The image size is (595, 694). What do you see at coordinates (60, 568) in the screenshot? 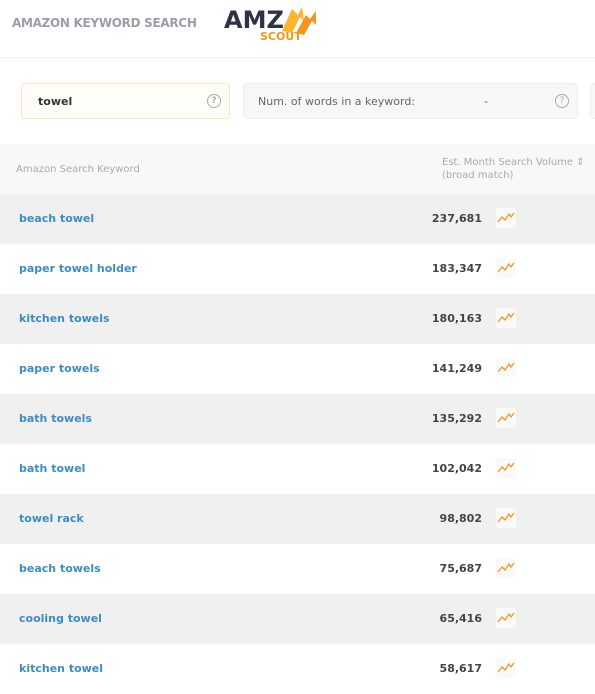
I see `keyword-link: beach towels` at bounding box center [60, 568].